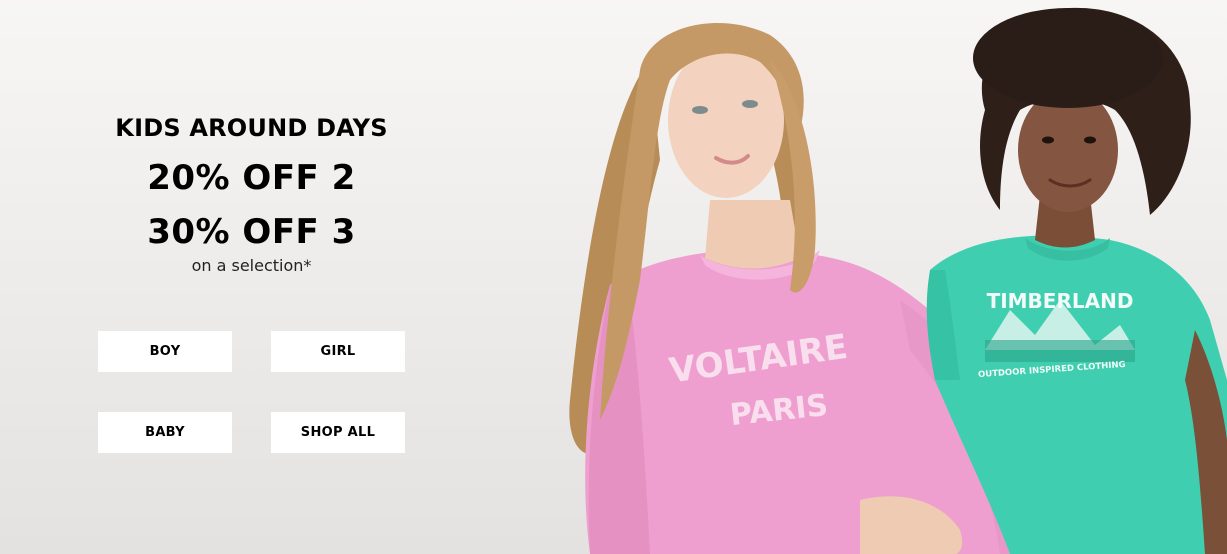 This screenshot has height=554, width=1227. Describe the element at coordinates (251, 178) in the screenshot. I see `promo-offer-1: 20% OFF 2` at that location.